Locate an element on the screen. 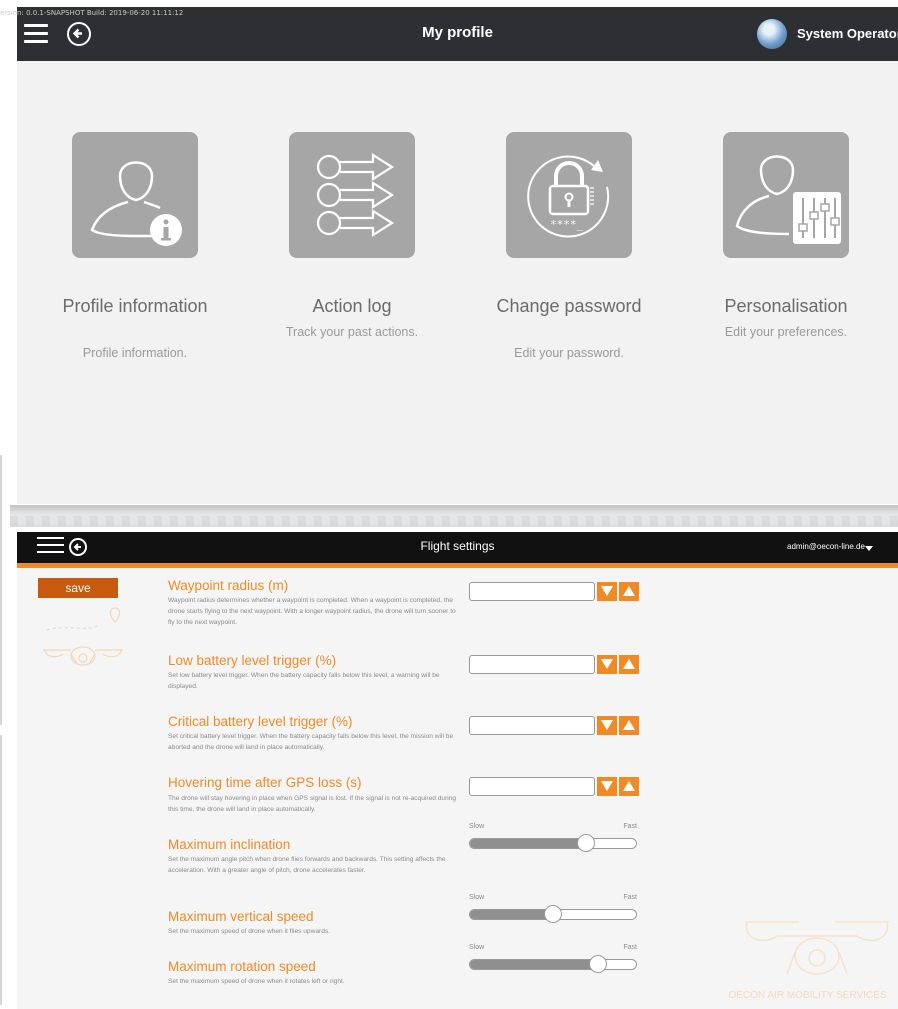 The height and width of the screenshot is (1009, 898). waypoint-radius-stepper is located at coordinates (618, 591).